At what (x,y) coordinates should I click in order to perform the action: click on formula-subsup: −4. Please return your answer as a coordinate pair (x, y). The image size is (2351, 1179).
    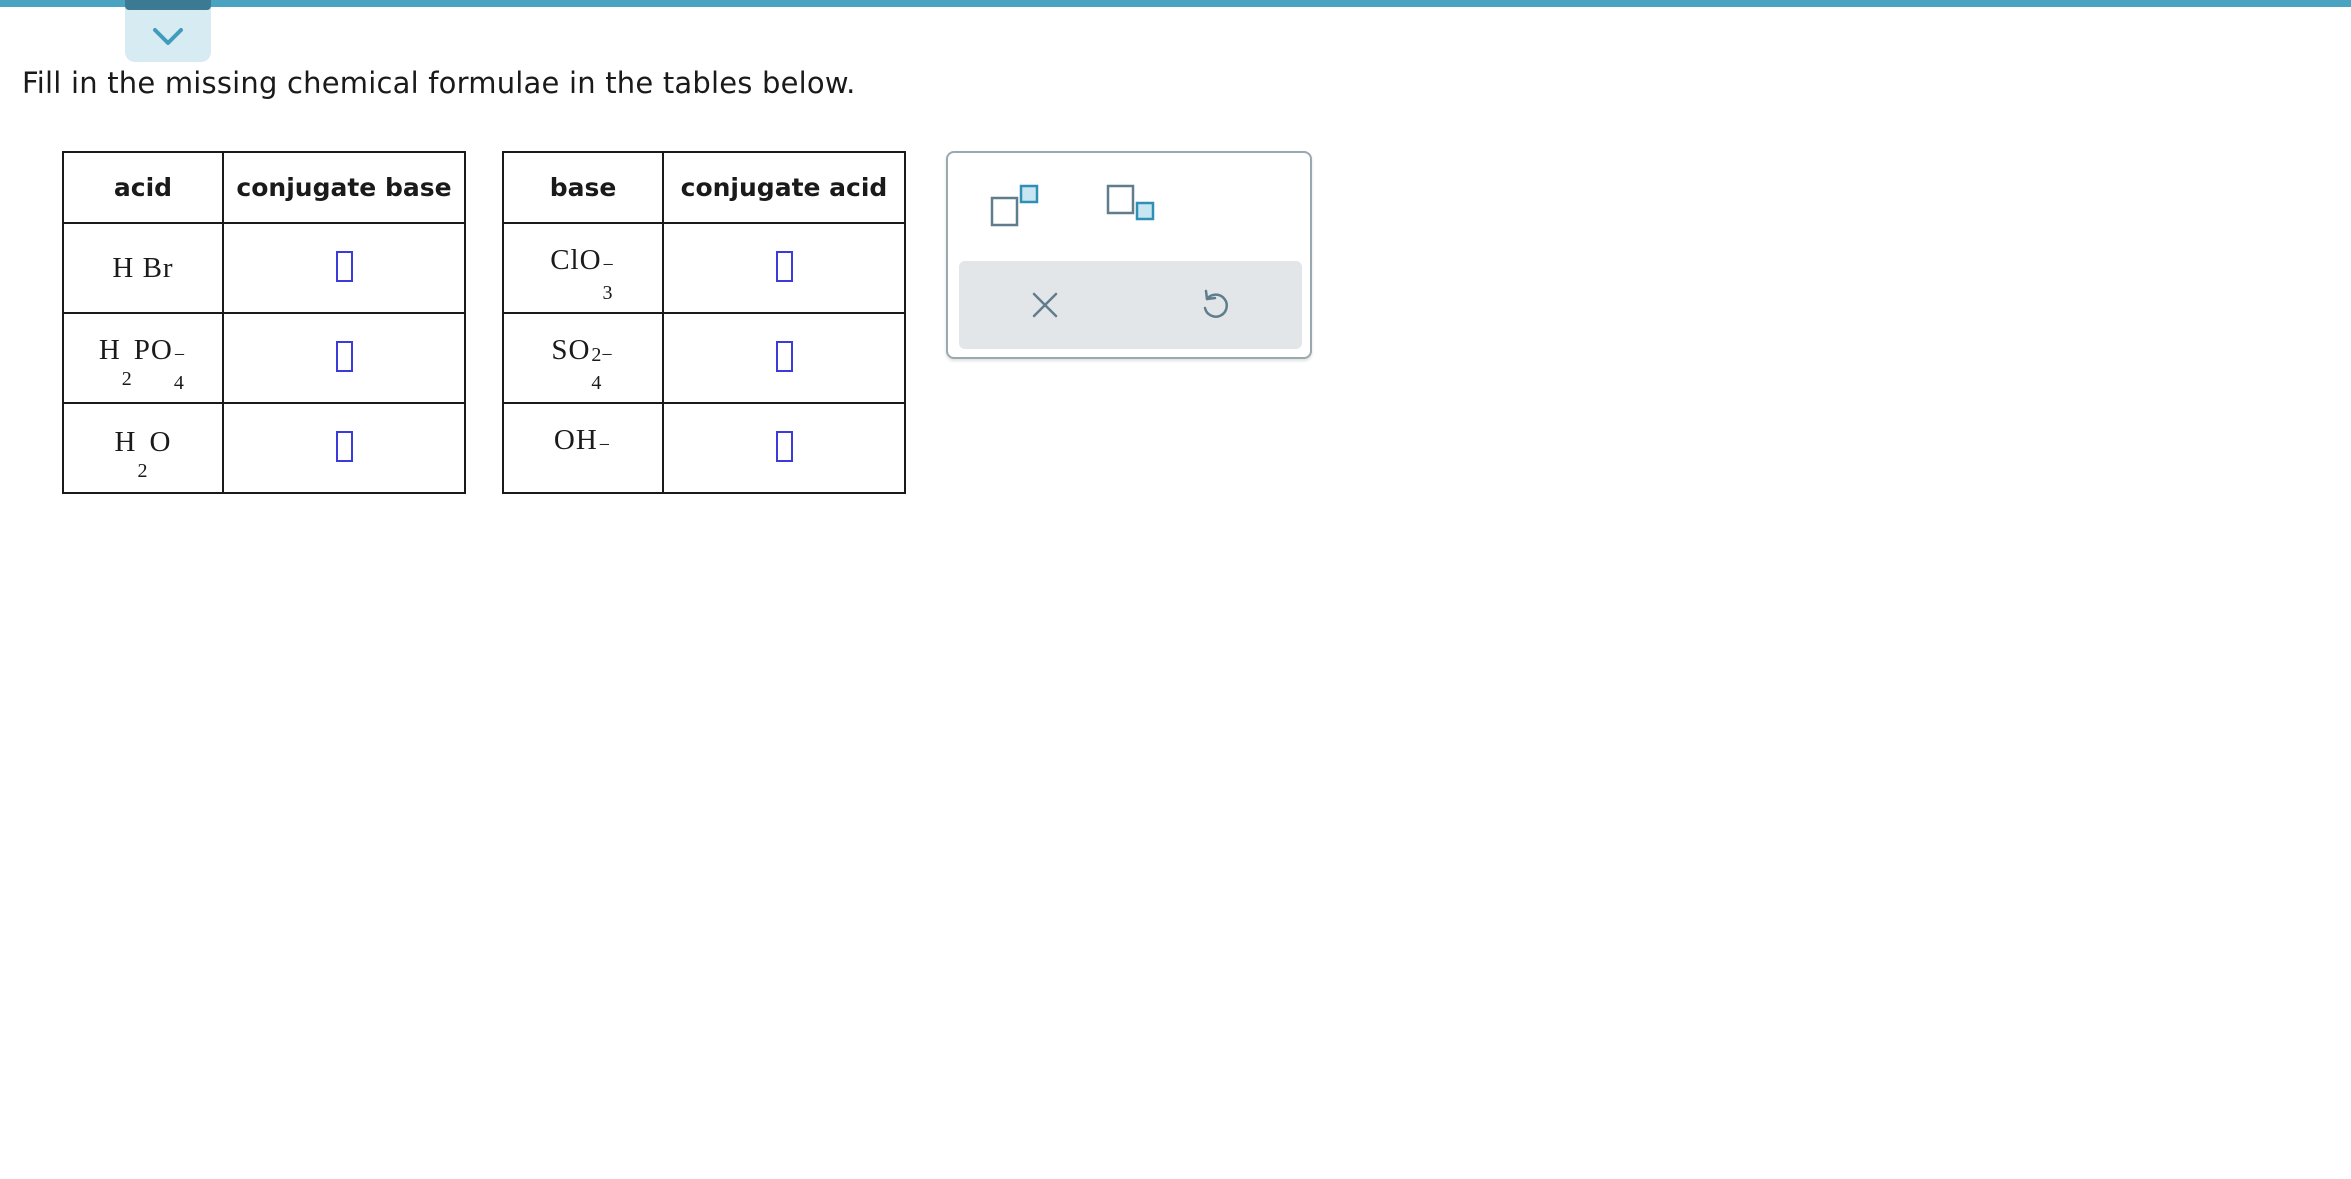
    Looking at the image, I should click on (179, 369).